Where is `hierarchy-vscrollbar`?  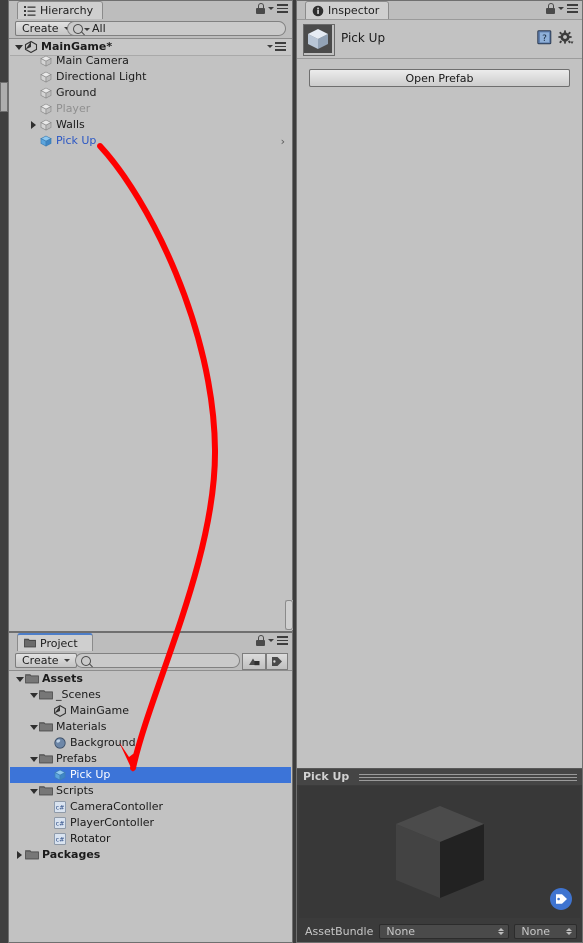 hierarchy-vscrollbar is located at coordinates (289, 615).